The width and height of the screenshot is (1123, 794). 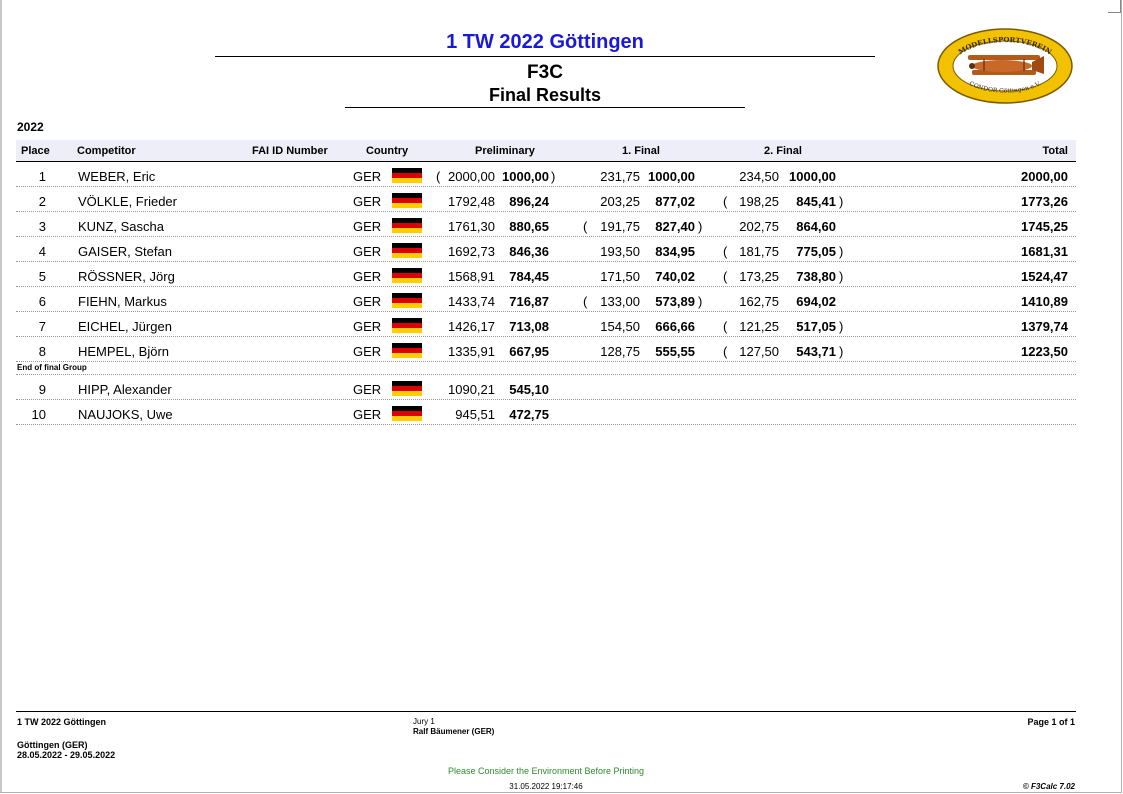 I want to click on f2-raw: 162,75, so click(x=759, y=301).